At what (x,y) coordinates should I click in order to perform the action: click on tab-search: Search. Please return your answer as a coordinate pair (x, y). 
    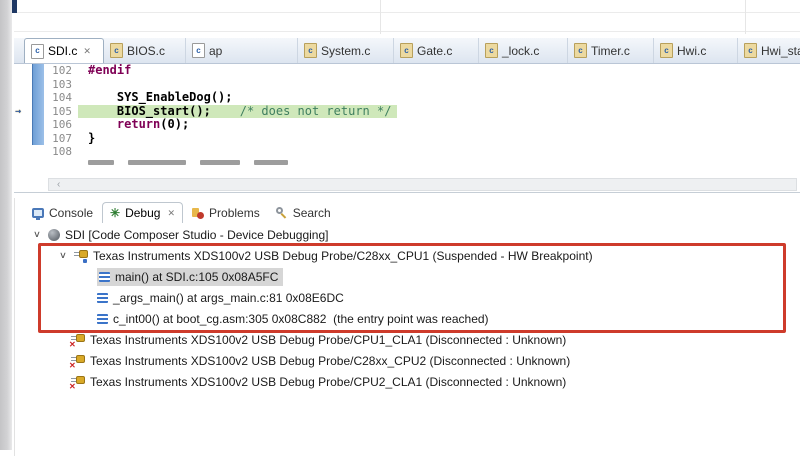
    Looking at the image, I should click on (303, 213).